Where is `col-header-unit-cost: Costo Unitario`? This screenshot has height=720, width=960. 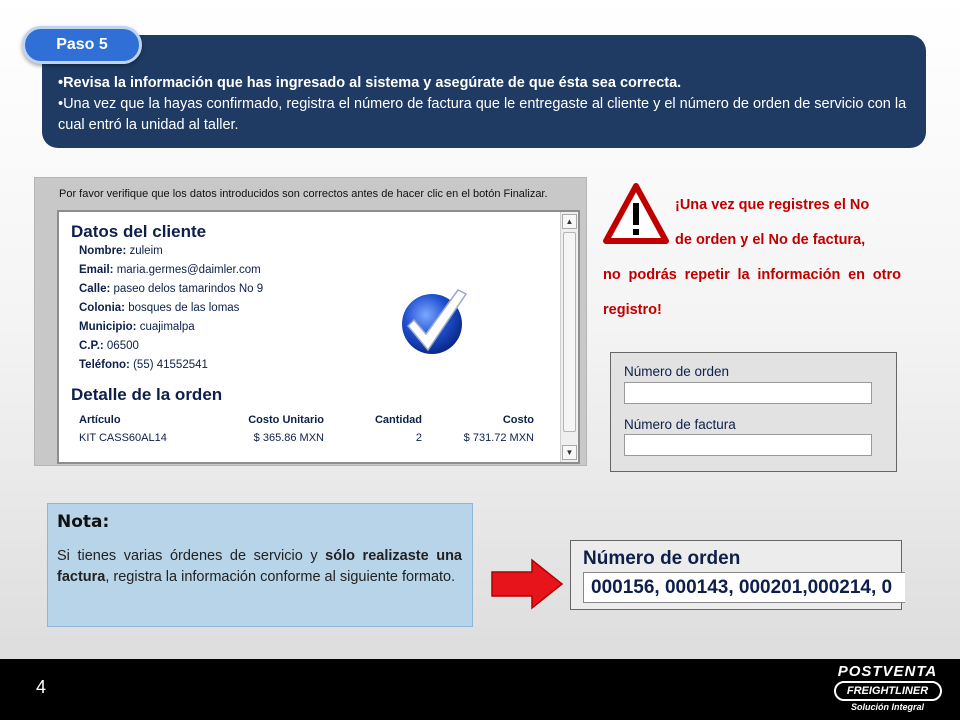
col-header-unit-cost: Costo Unitario is located at coordinates (286, 420).